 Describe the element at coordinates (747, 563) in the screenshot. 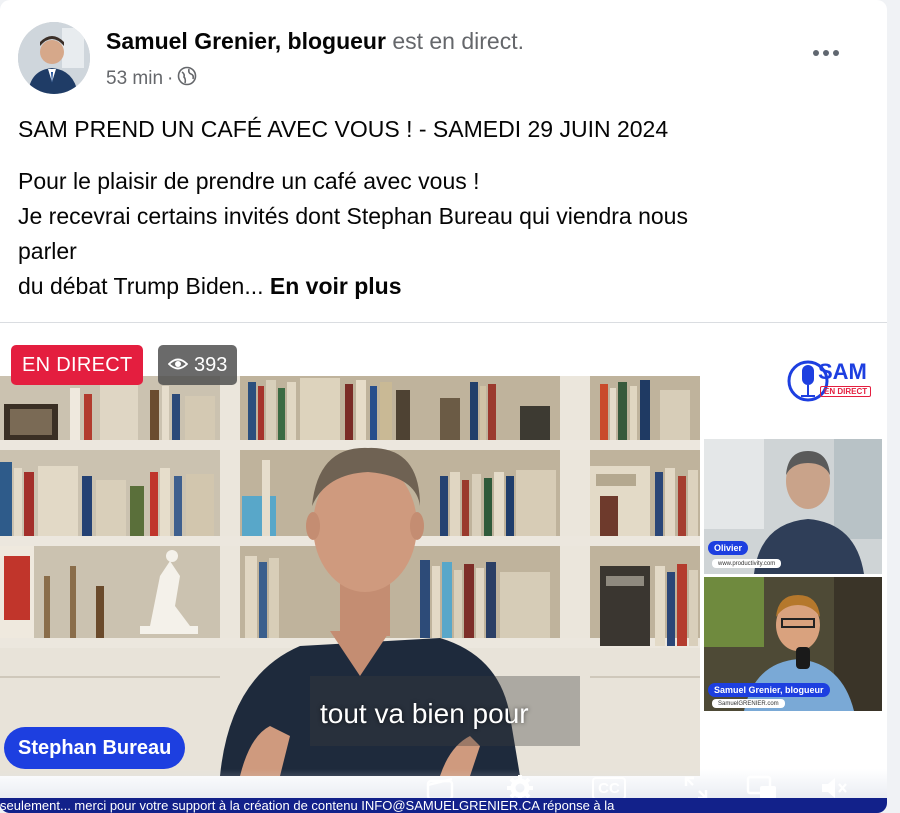

I see `guest1-url-tag: www.productivity.com` at that location.